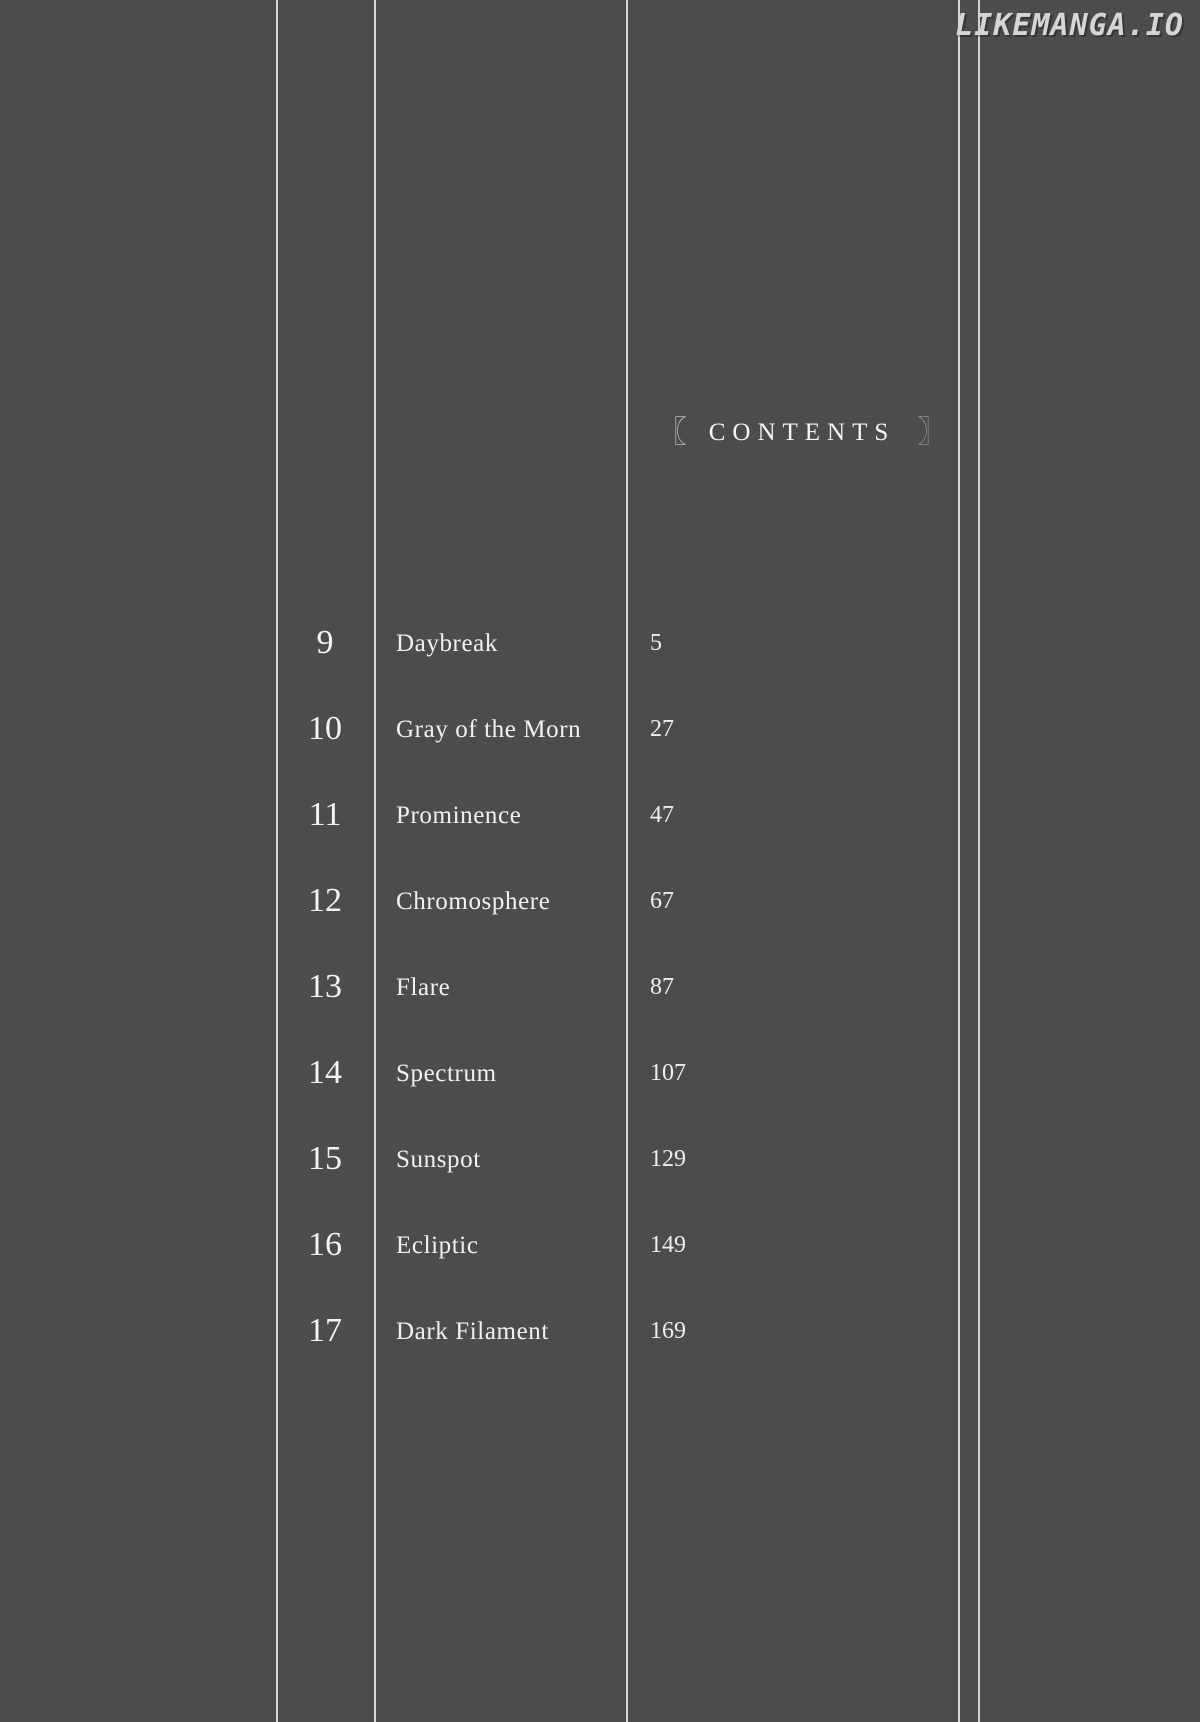  Describe the element at coordinates (668, 1331) in the screenshot. I see `chapter-page: 169` at that location.